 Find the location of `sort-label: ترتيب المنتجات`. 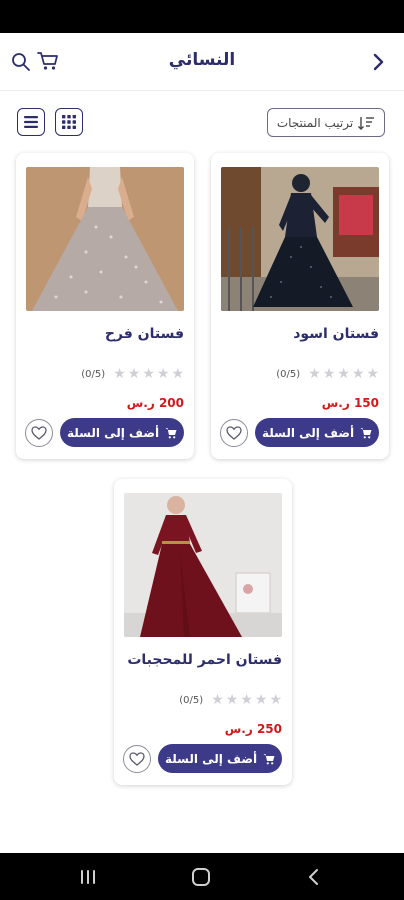

sort-label: ترتيب المنتجات is located at coordinates (315, 122).